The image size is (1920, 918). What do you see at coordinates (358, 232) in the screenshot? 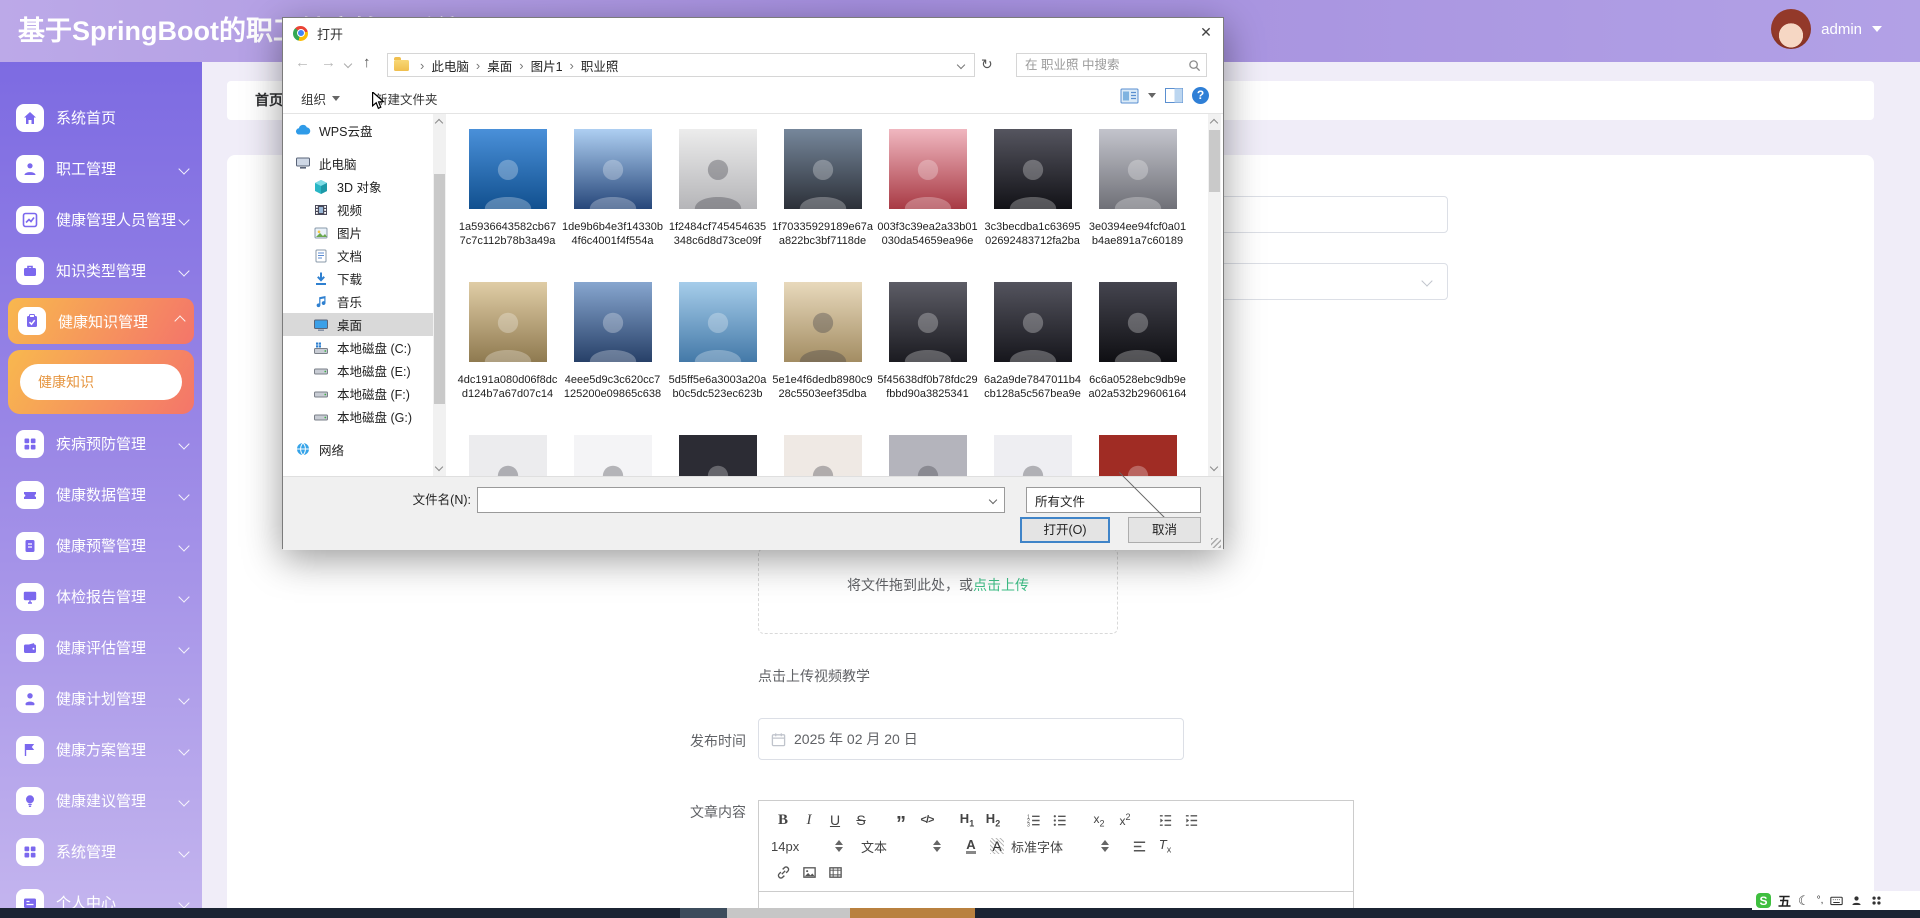
I see `tree-item: 图片` at bounding box center [358, 232].